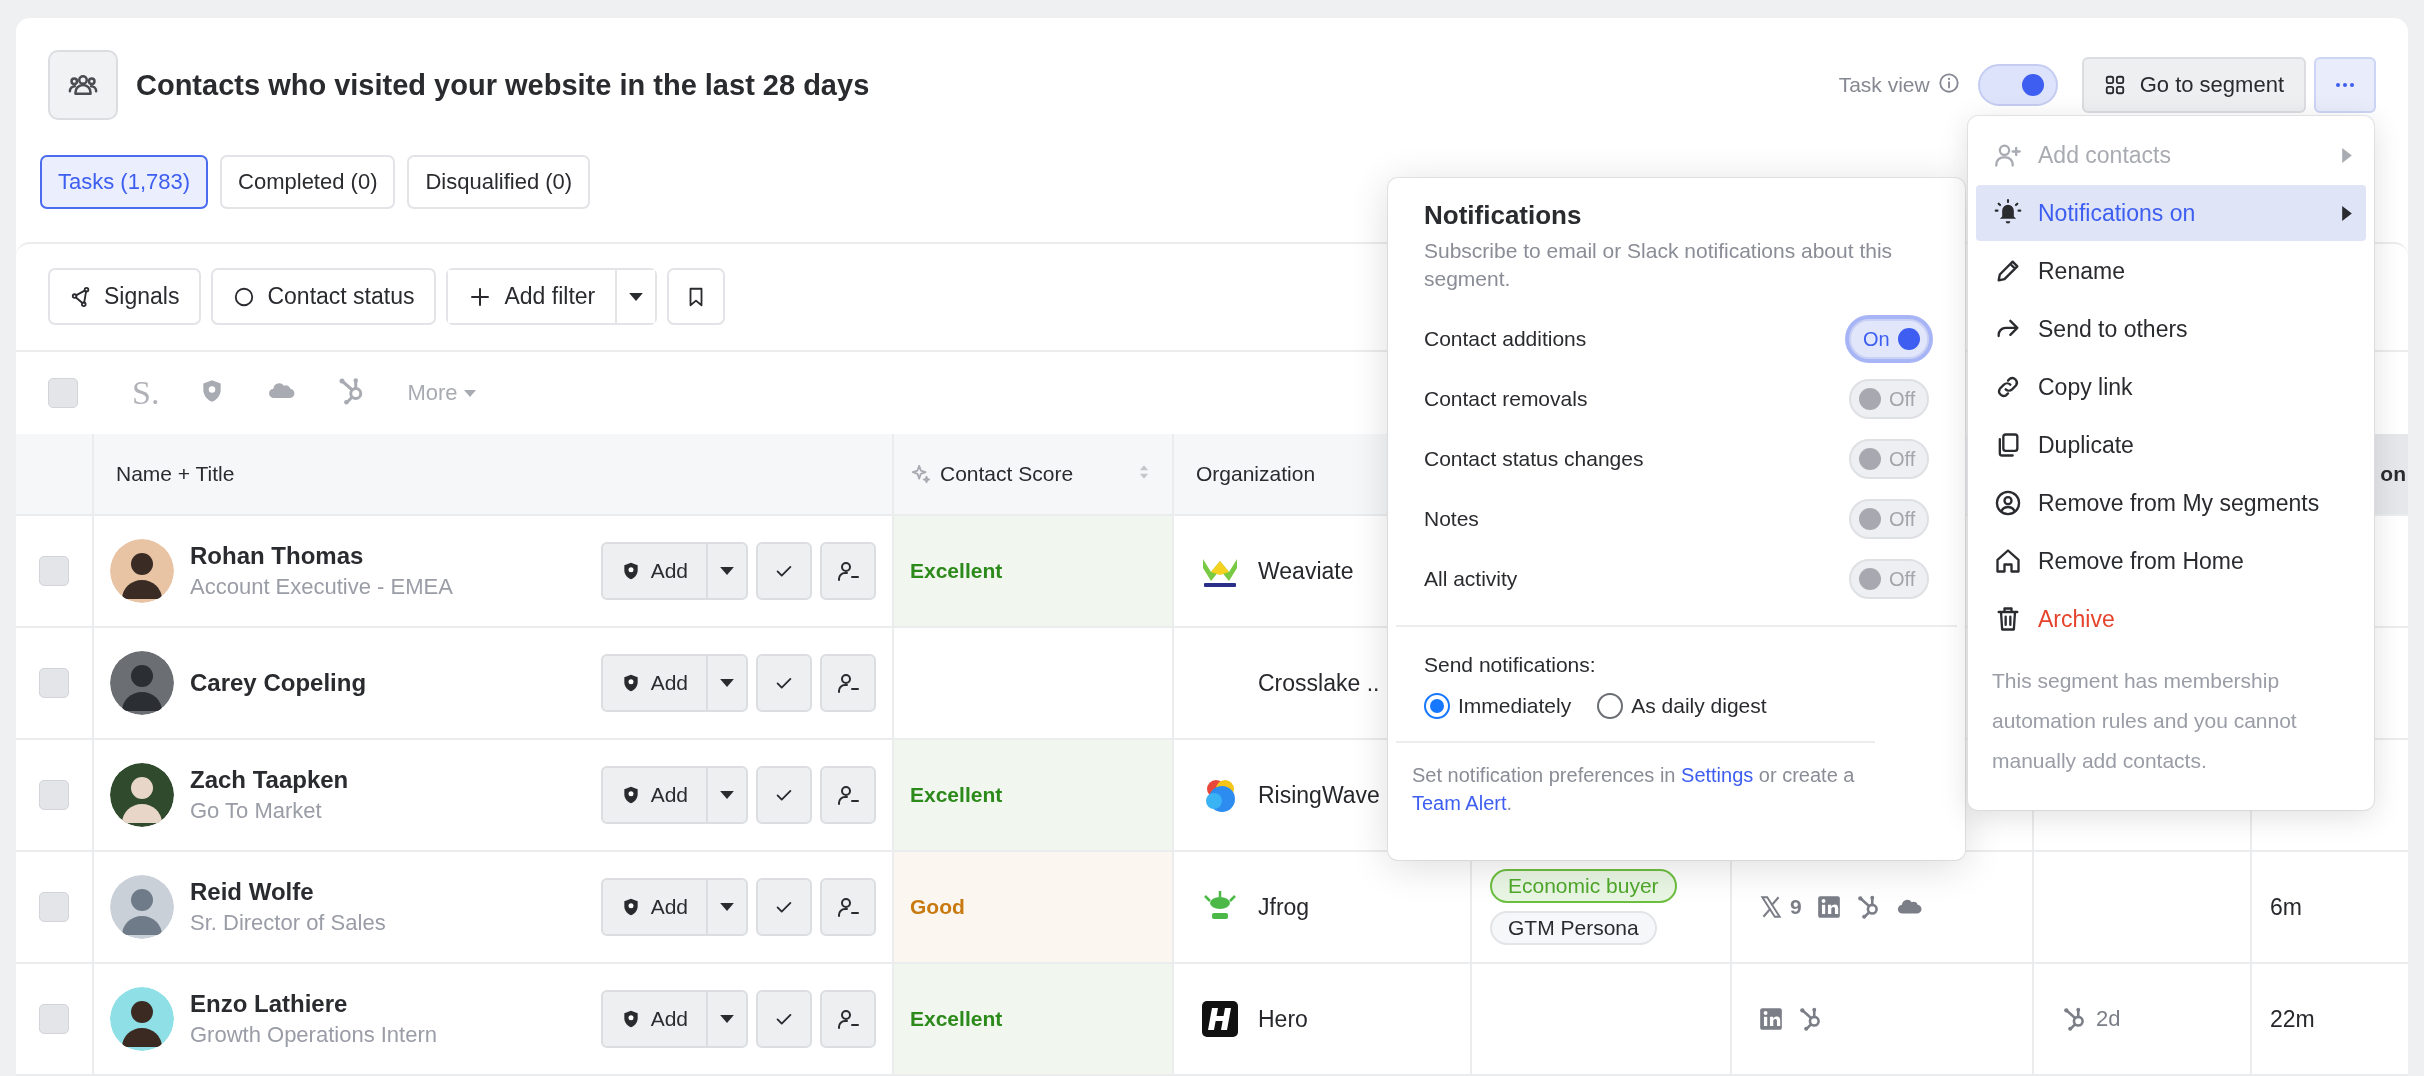 The height and width of the screenshot is (1076, 2424). I want to click on grid-icon, so click(2114, 85).